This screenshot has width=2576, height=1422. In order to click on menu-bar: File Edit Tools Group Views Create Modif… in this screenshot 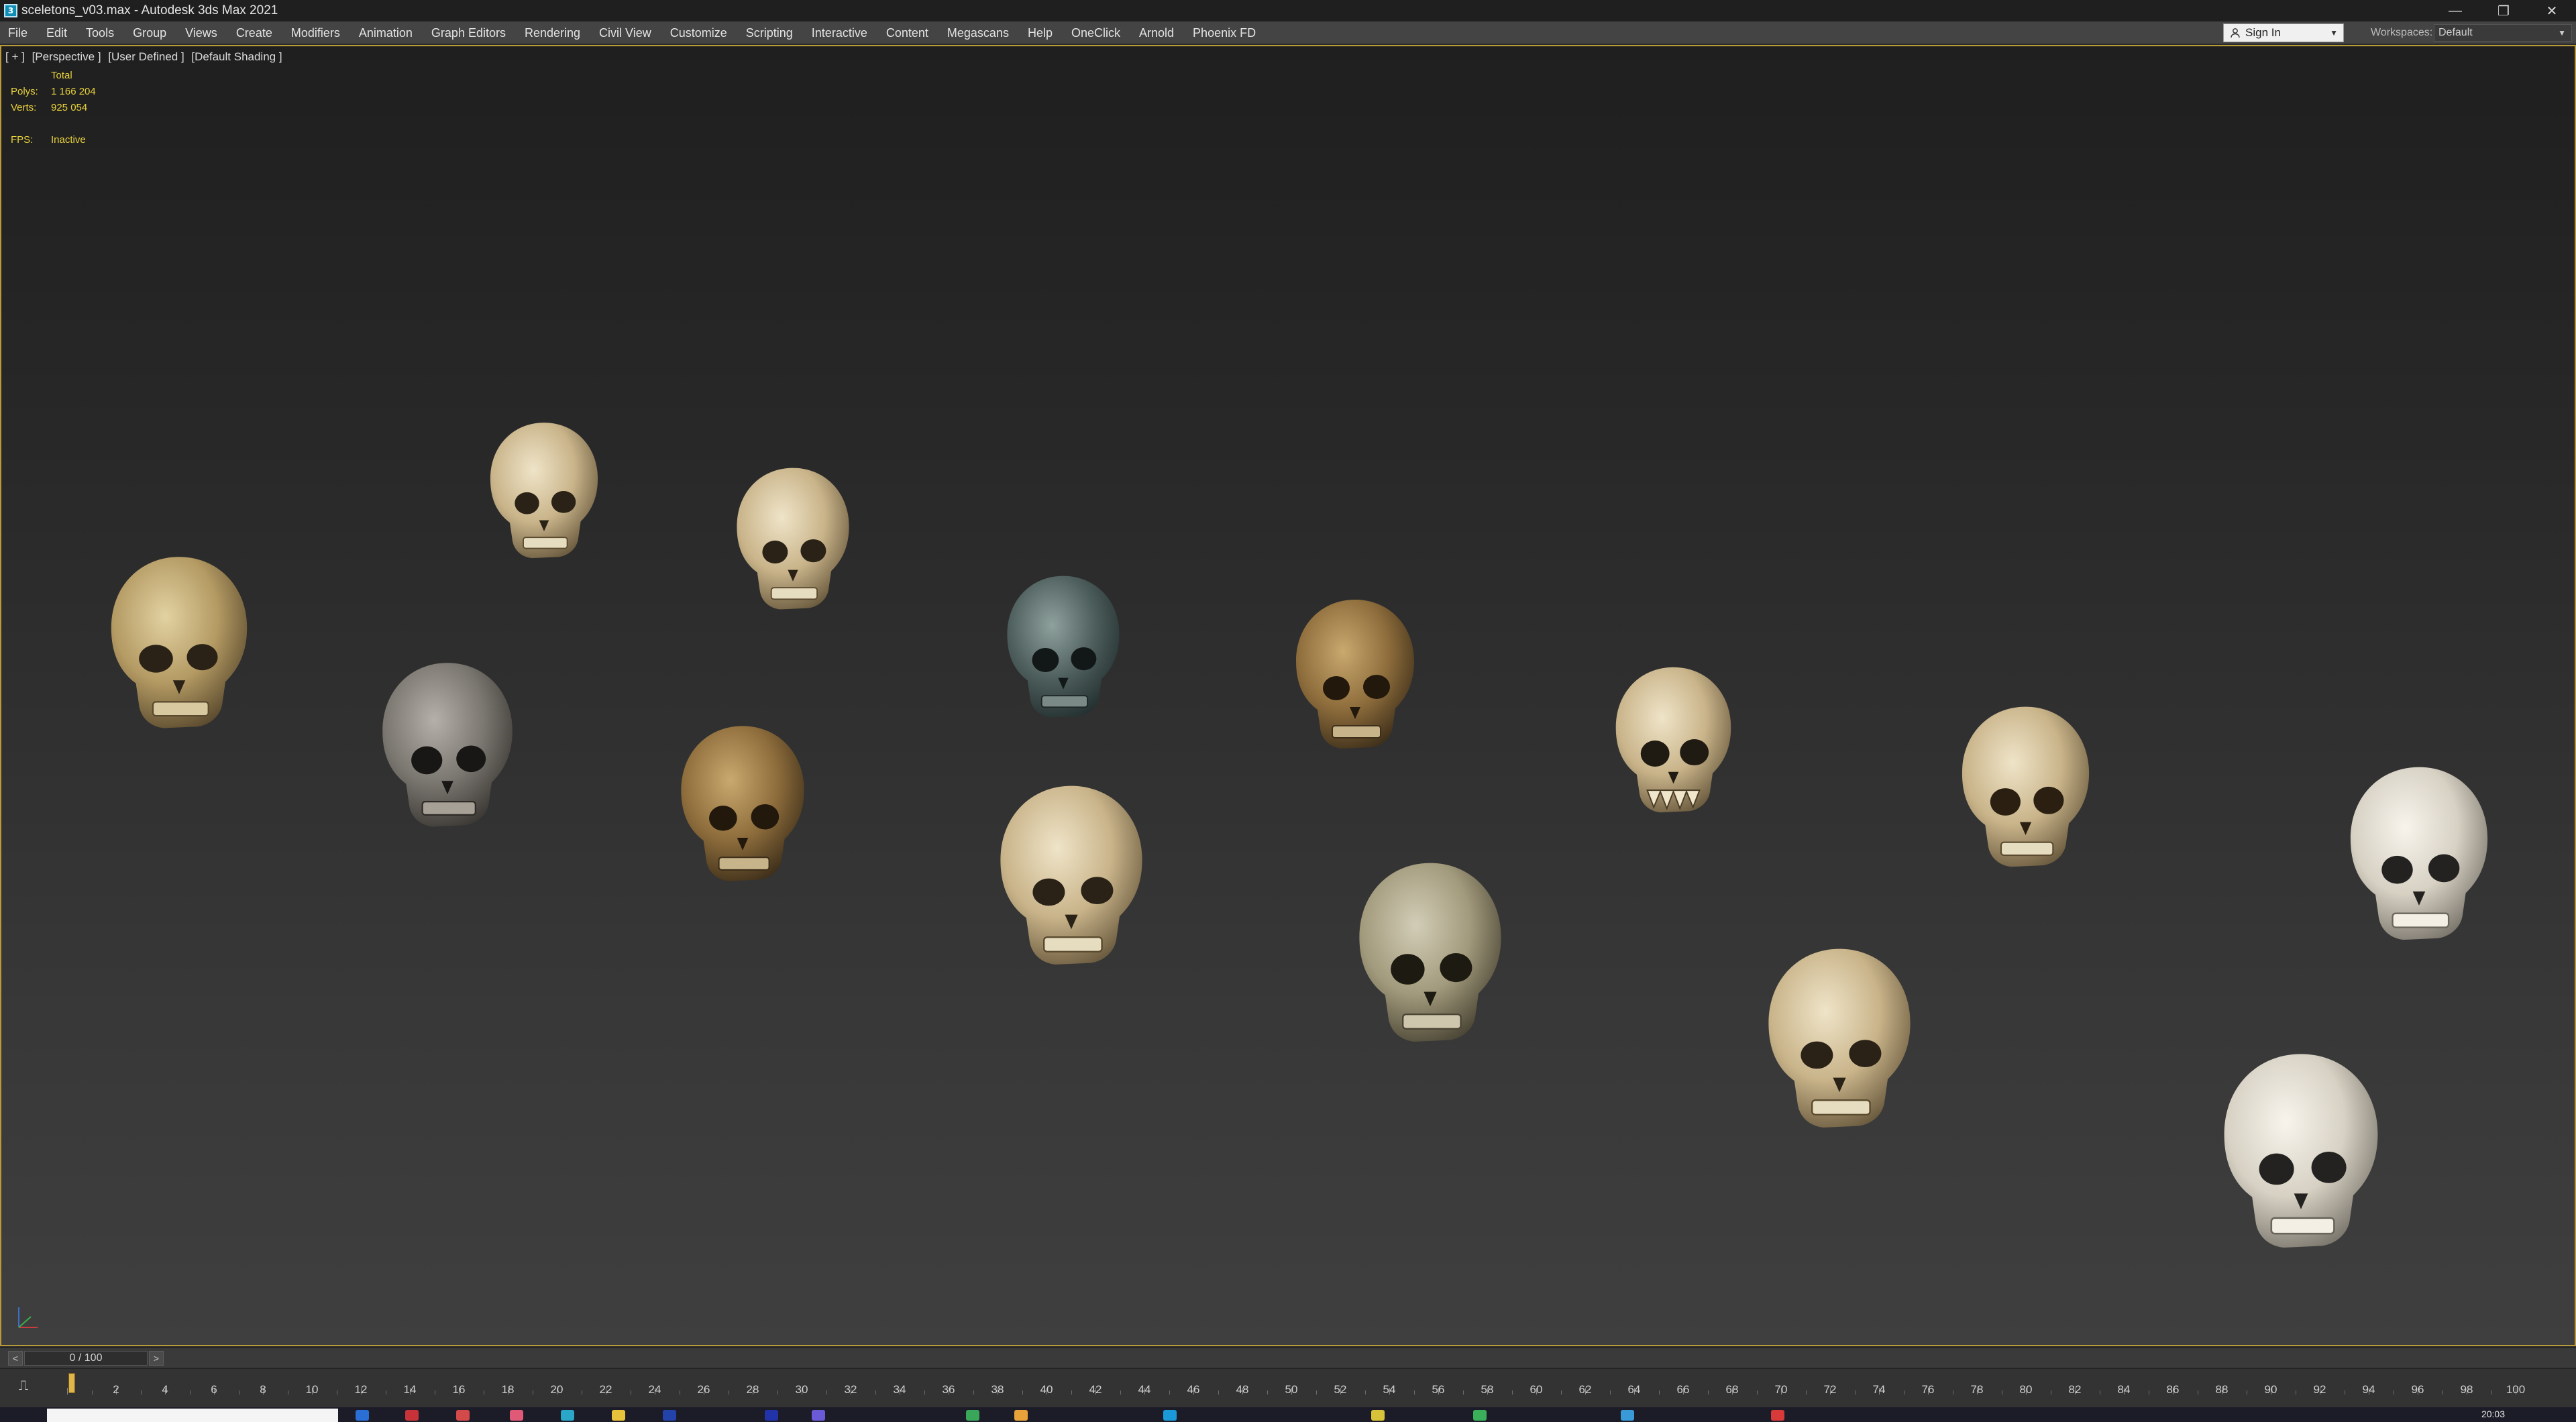, I will do `click(1288, 32)`.